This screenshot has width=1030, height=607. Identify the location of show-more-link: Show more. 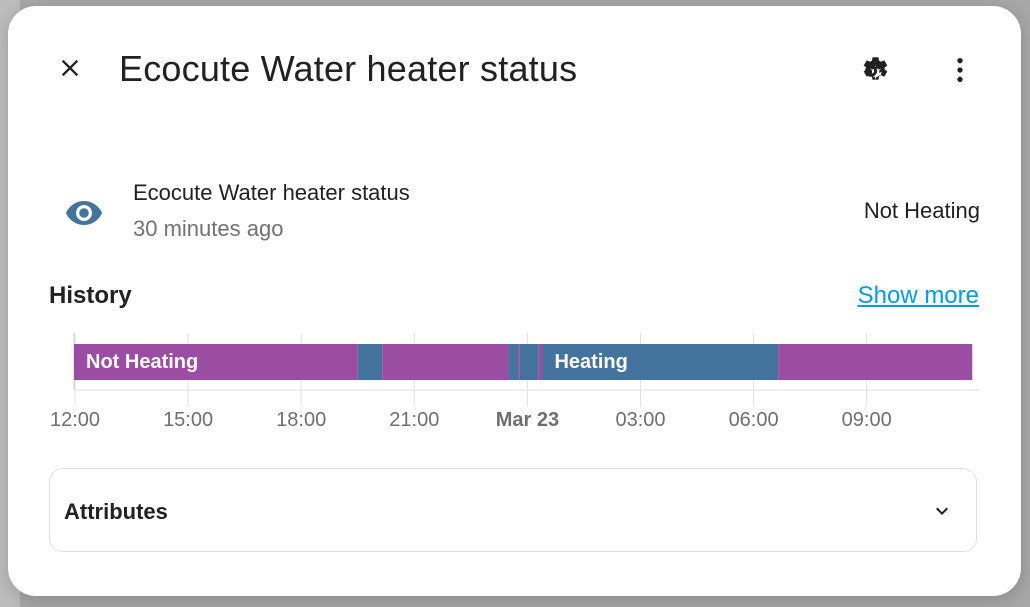
(918, 296).